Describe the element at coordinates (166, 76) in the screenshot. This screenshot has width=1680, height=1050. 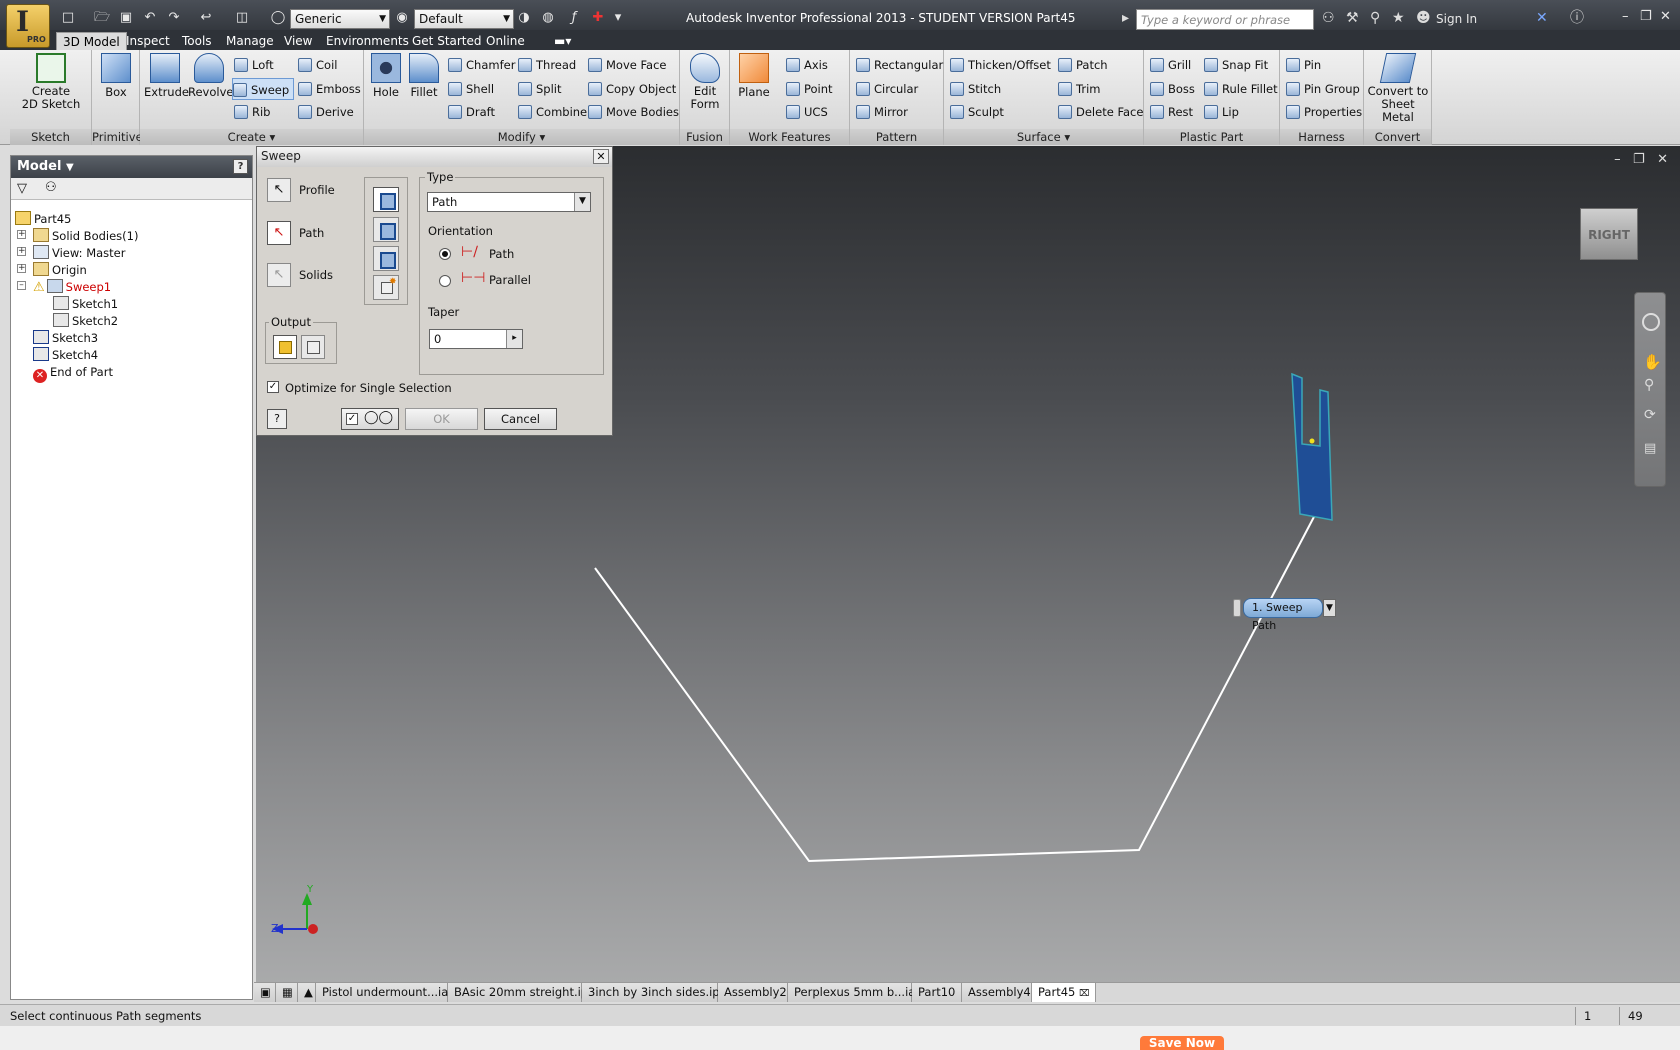
I see `extrude-button: Extrude` at that location.